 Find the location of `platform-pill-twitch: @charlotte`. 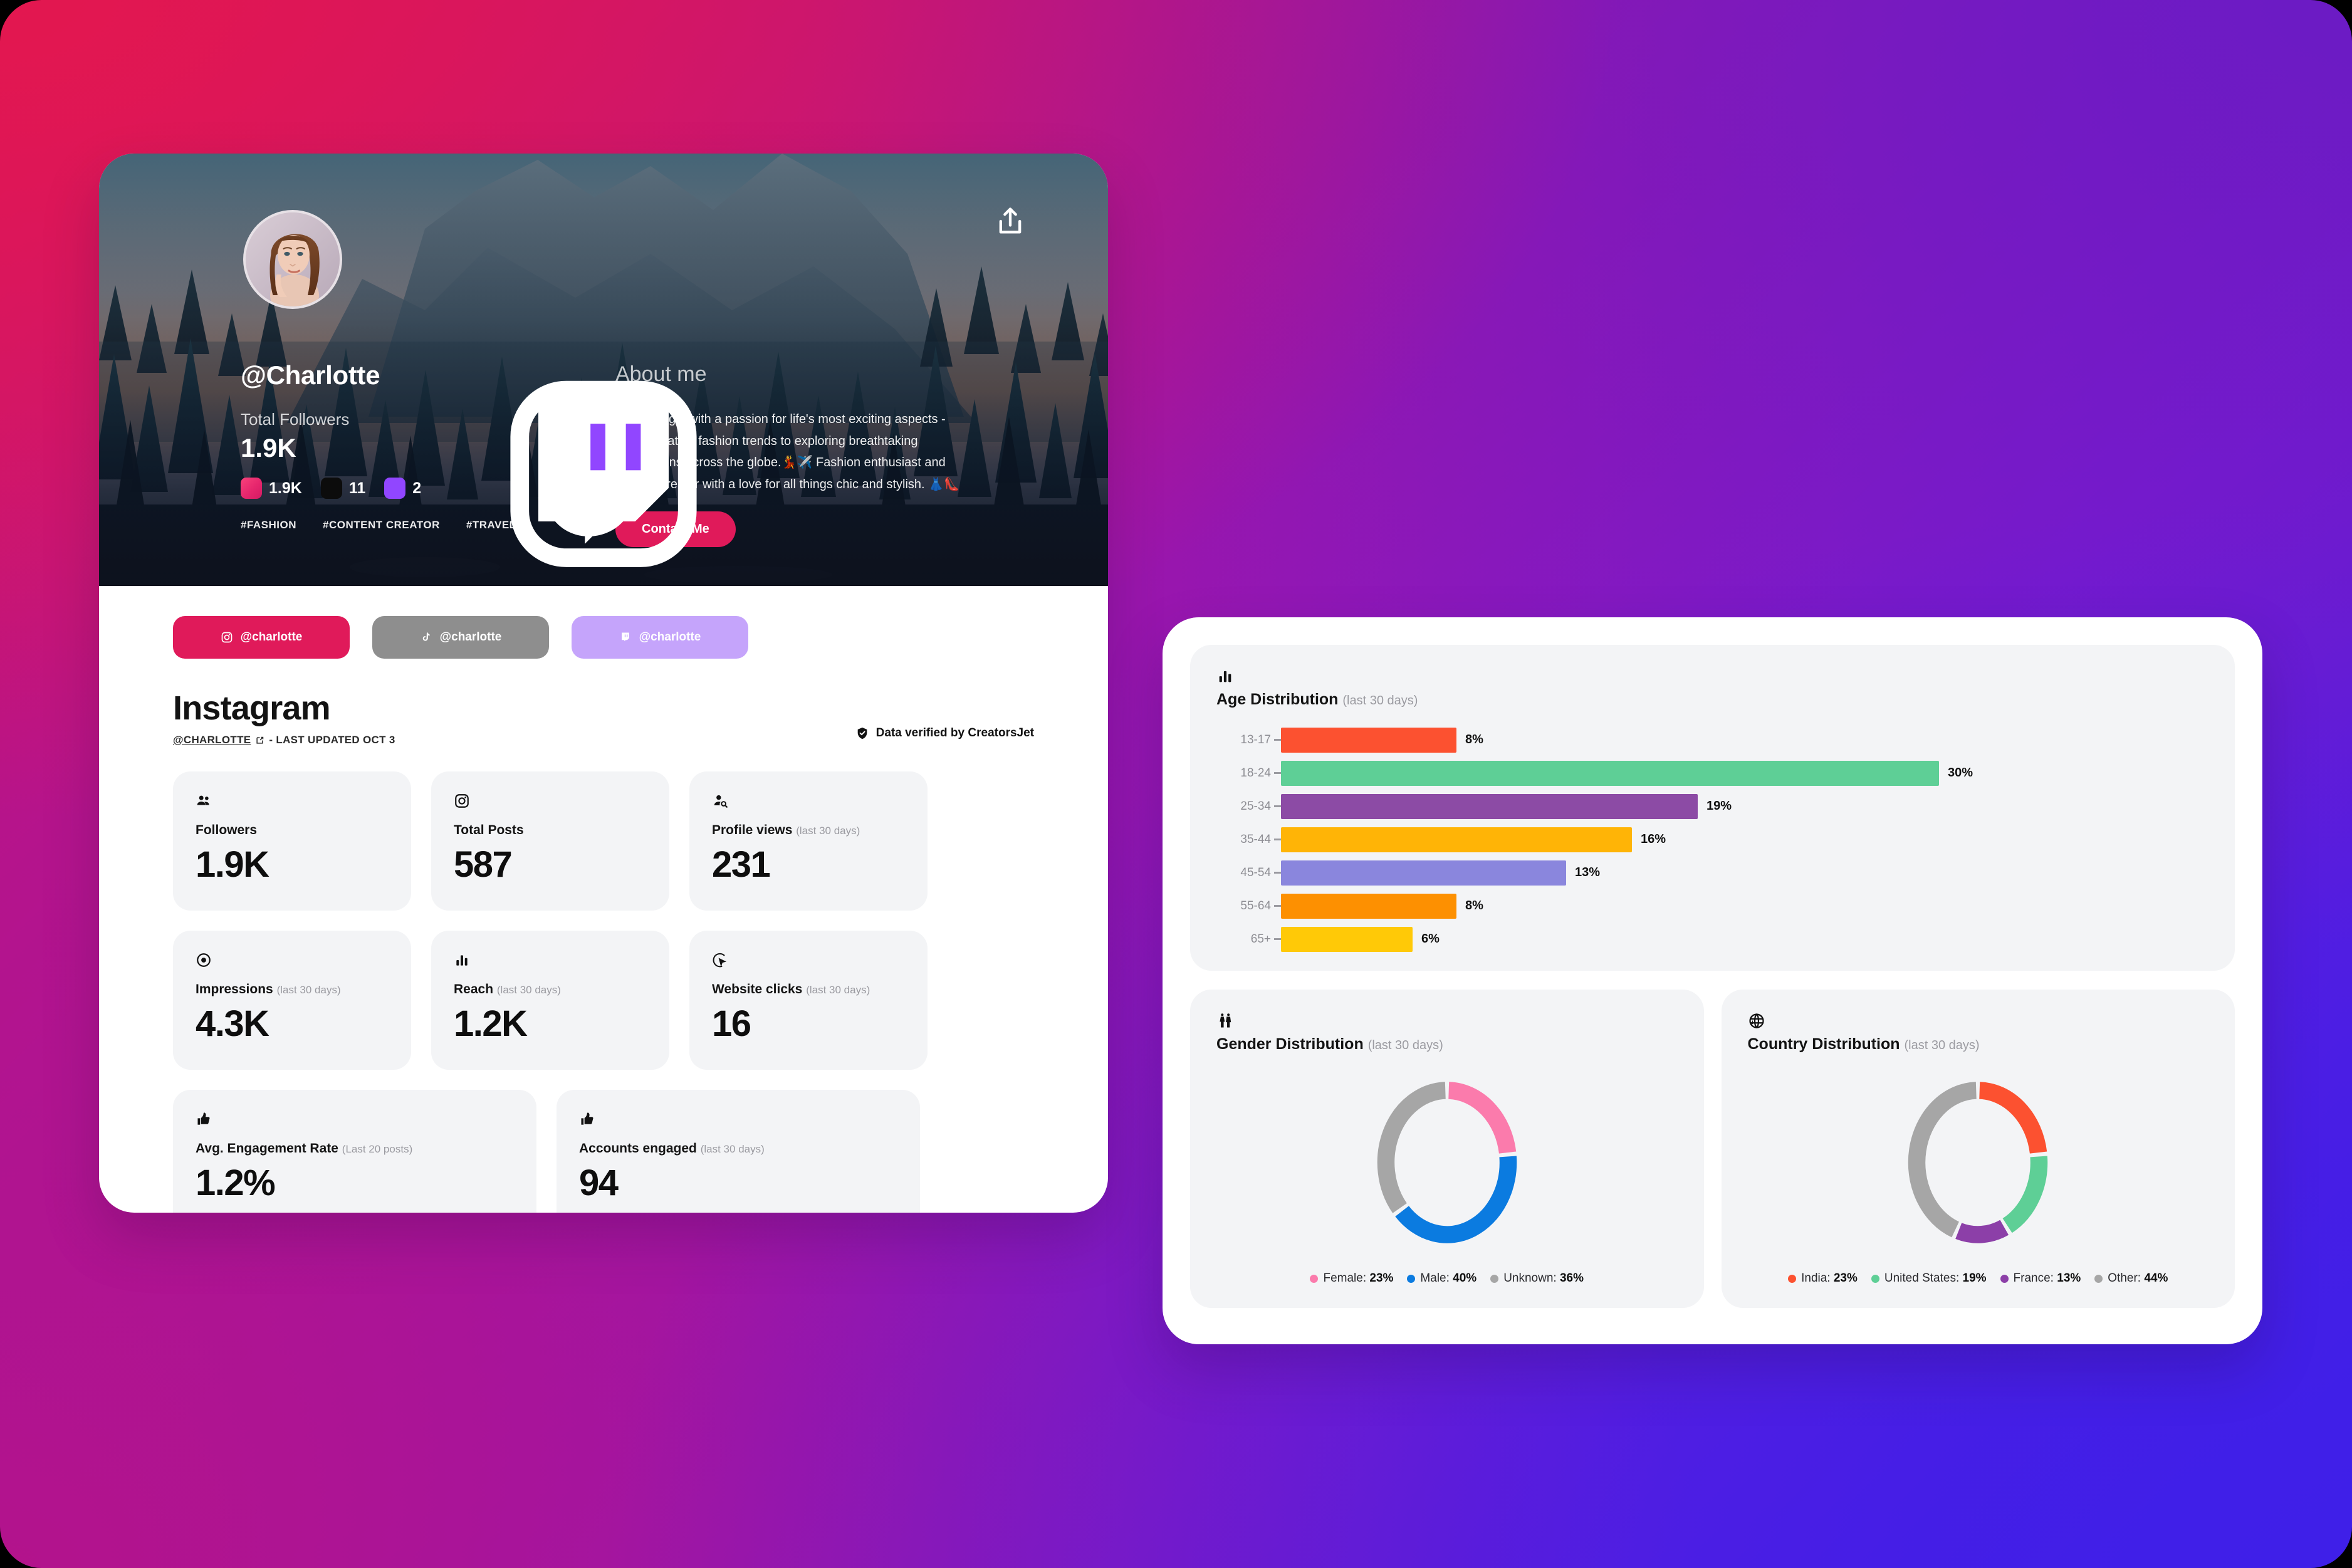

platform-pill-twitch: @charlotte is located at coordinates (660, 637).